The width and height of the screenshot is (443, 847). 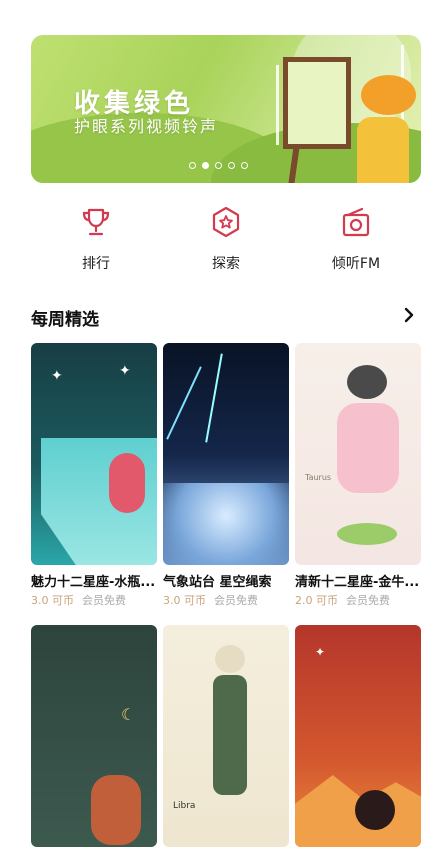 I want to click on card-thumbnail: ☾, so click(x=94, y=736).